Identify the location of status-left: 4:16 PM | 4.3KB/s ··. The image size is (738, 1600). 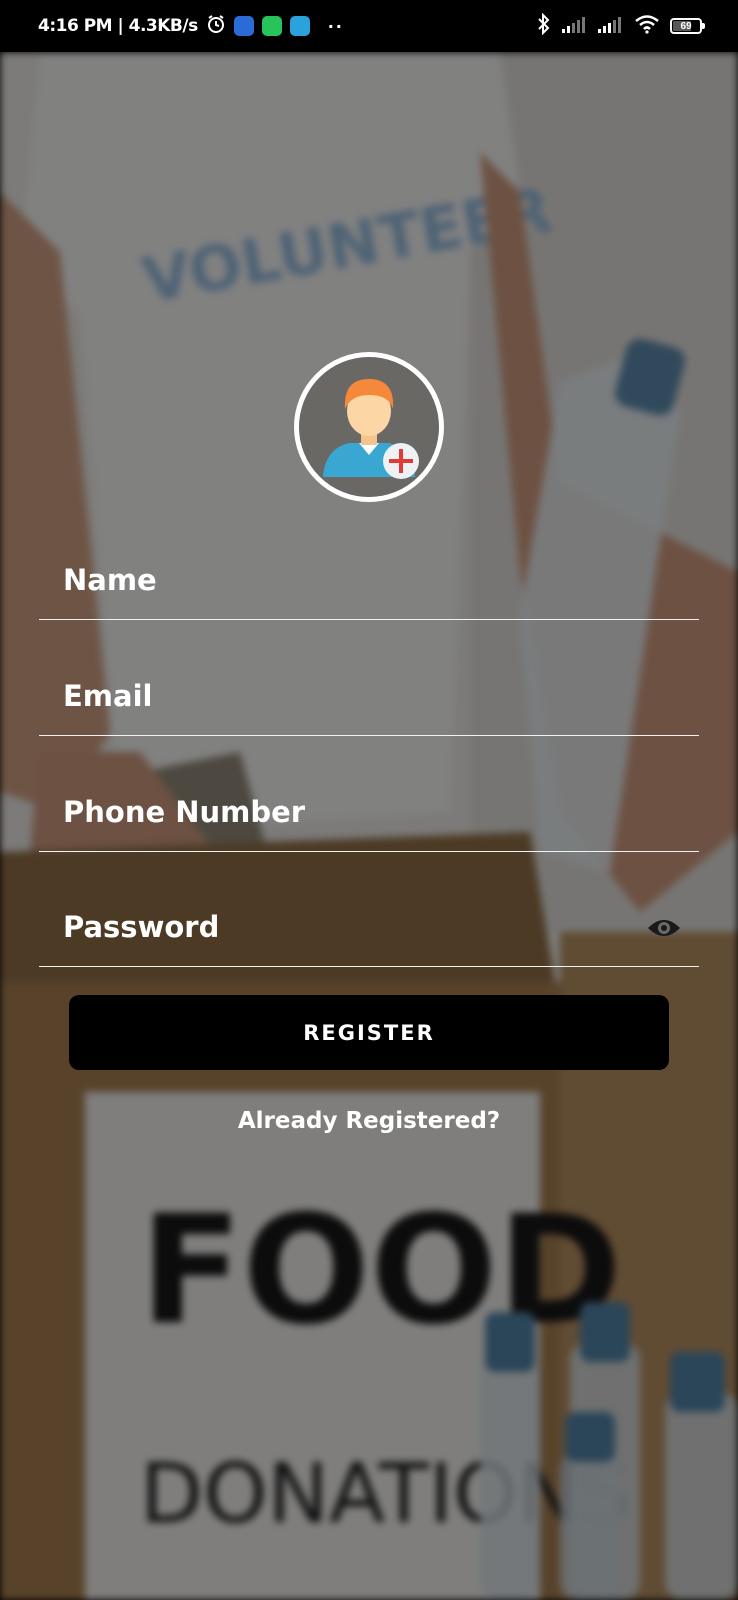
(191, 26).